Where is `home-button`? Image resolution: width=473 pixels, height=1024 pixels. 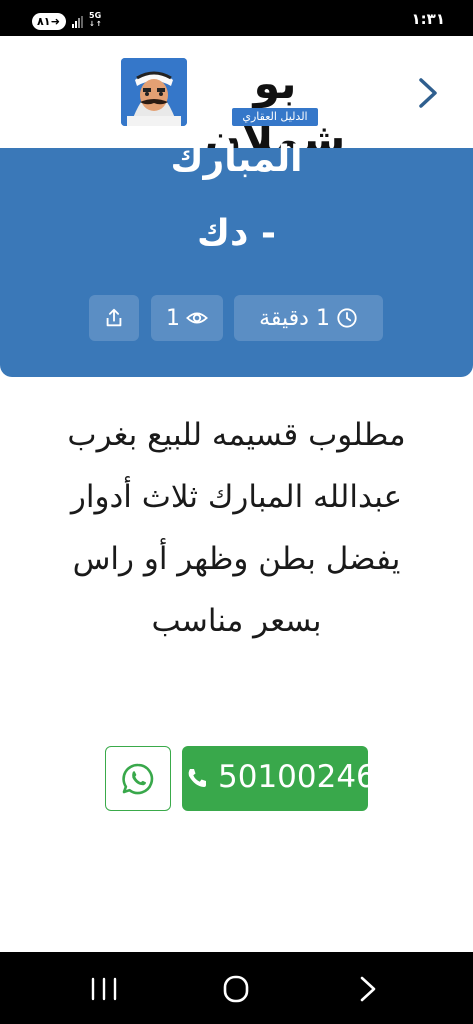
home-button is located at coordinates (236, 989).